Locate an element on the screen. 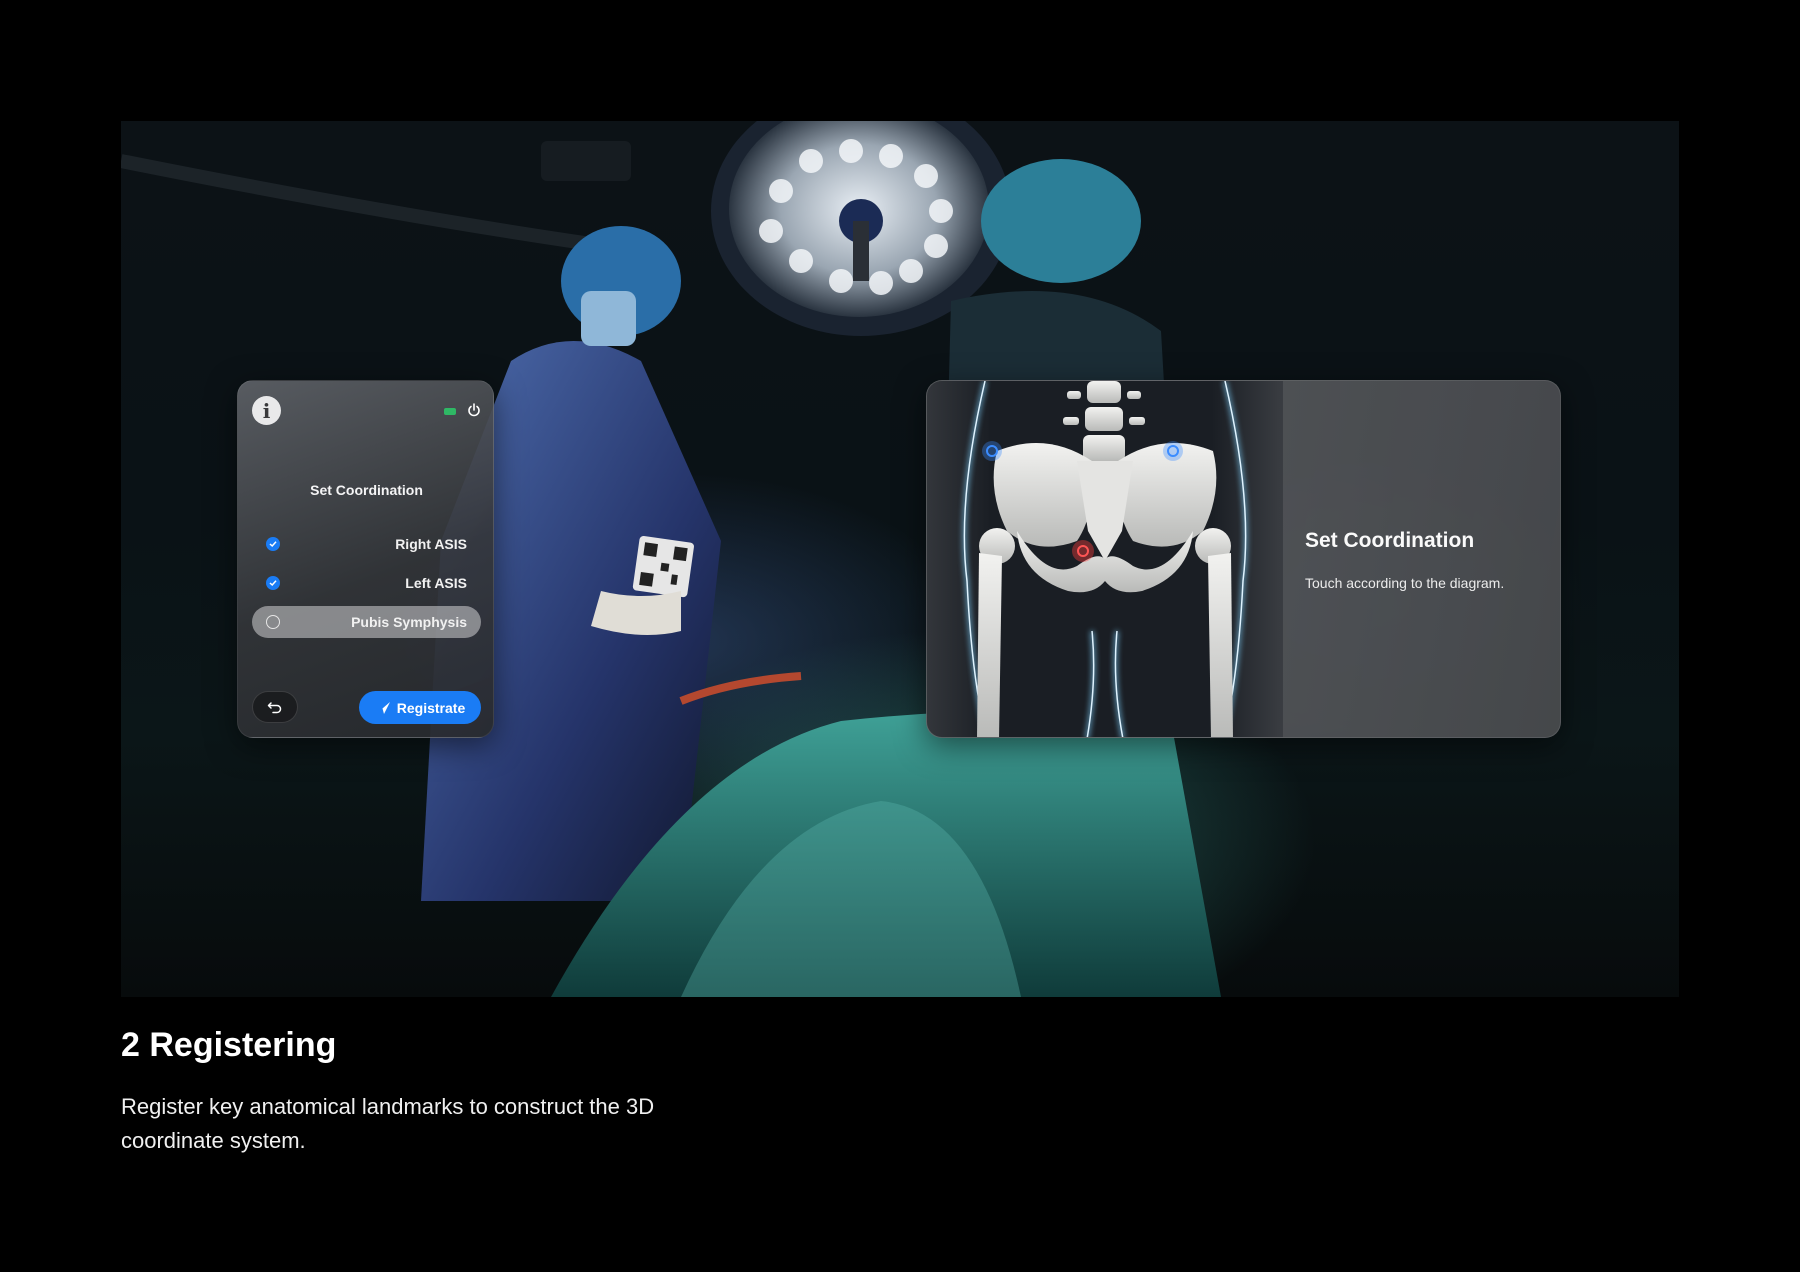  landmark-label: Left ASIS is located at coordinates (436, 583).